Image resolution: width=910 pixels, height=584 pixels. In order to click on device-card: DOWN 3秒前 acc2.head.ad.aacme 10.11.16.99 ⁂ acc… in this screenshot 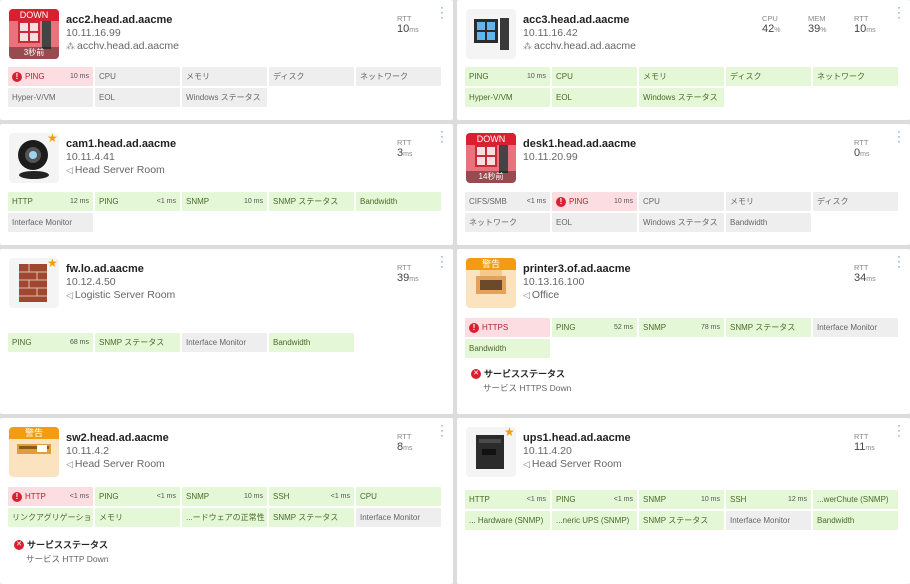, I will do `click(226, 60)`.